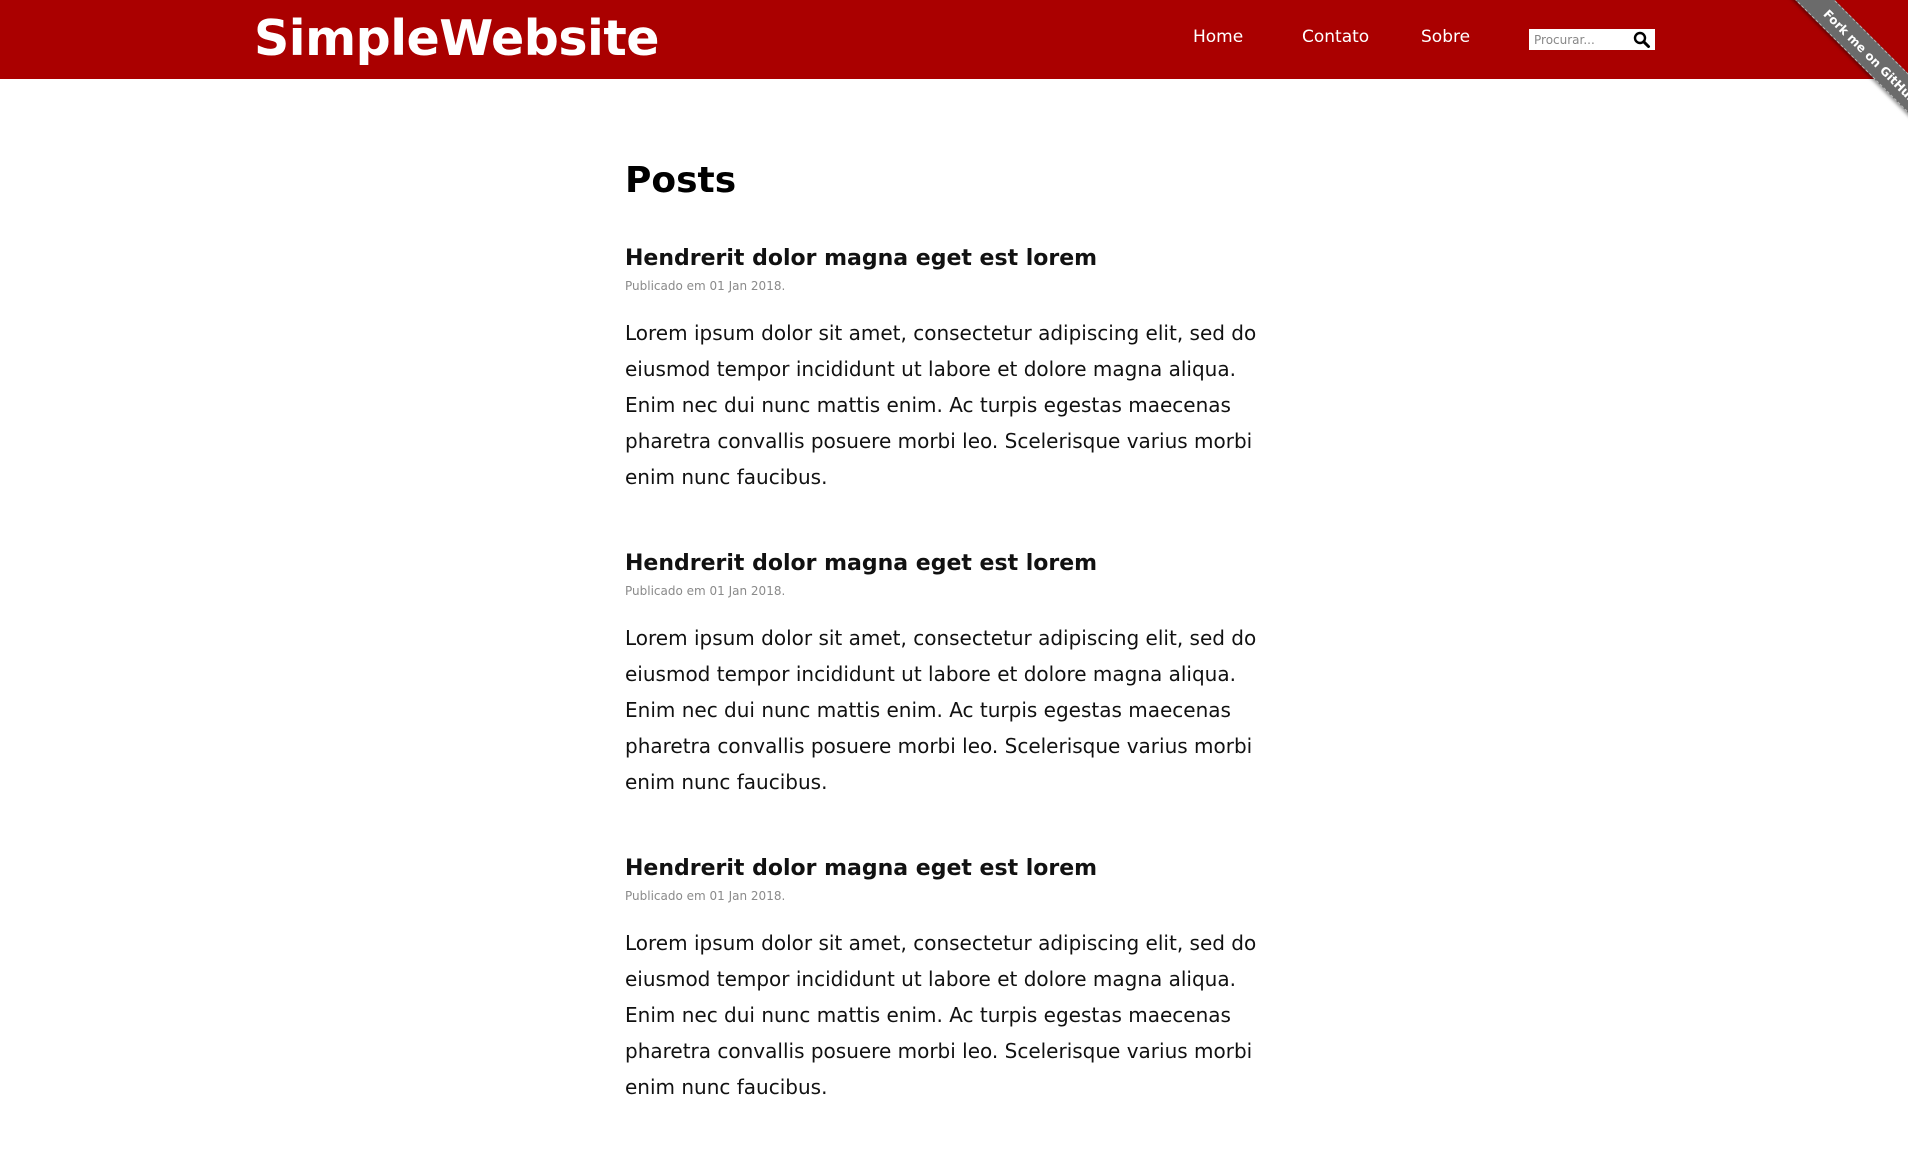 This screenshot has height=1161, width=1908. Describe the element at coordinates (456, 38) in the screenshot. I see `site-logo: SimpleWebsite` at that location.